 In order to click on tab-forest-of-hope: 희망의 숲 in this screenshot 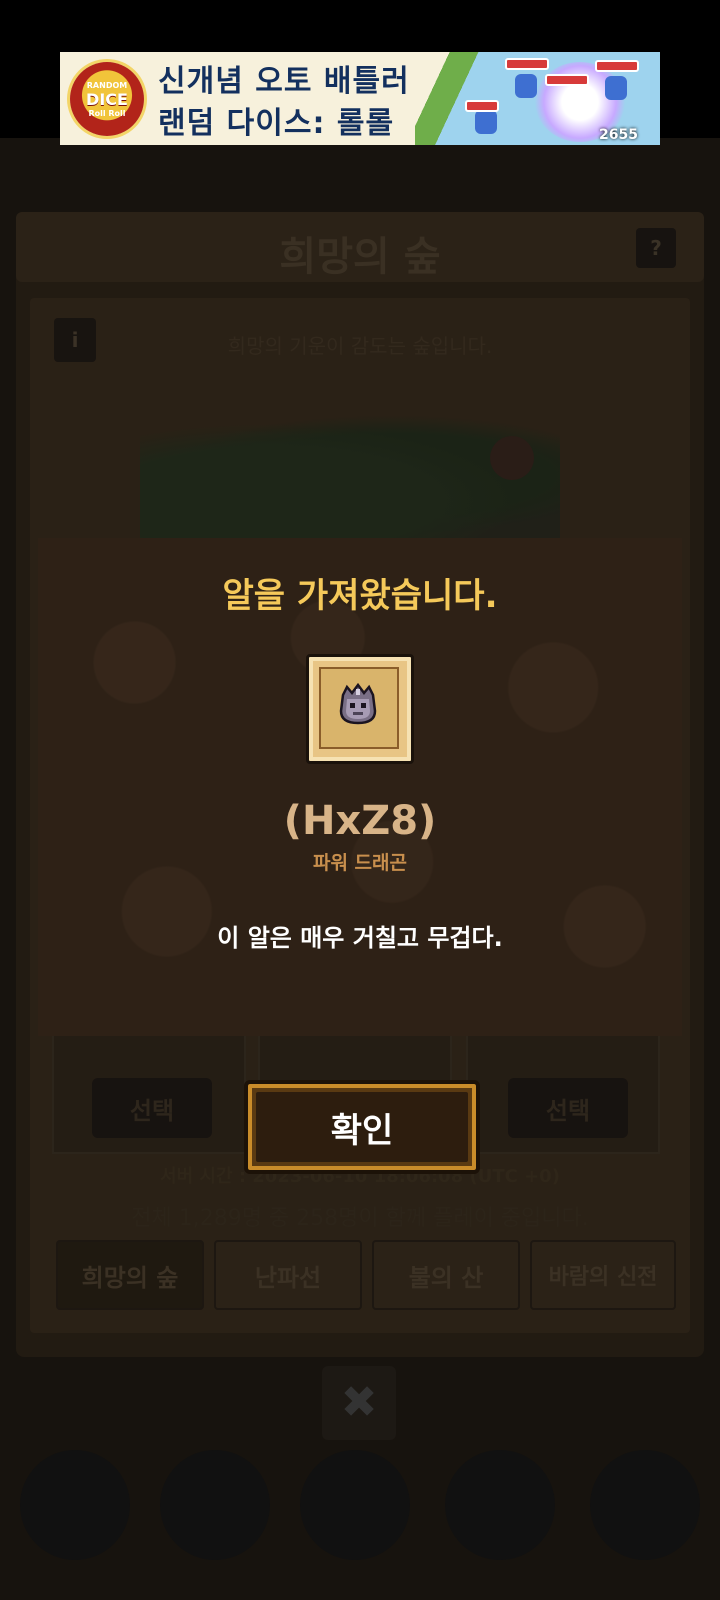, I will do `click(130, 1275)`.